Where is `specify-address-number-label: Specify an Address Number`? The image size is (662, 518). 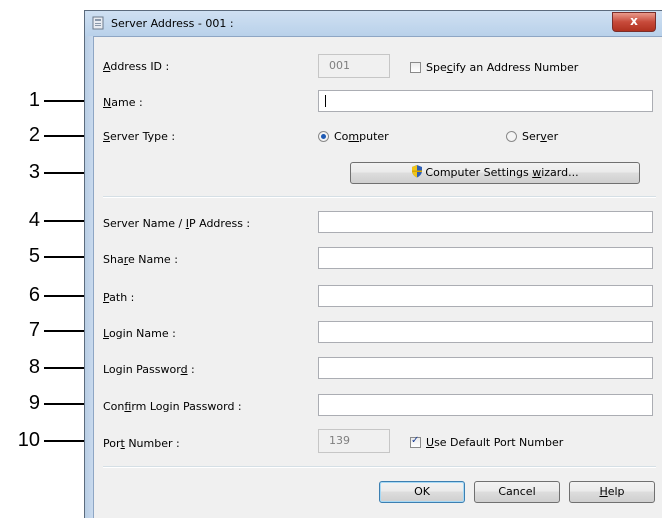 specify-address-number-label: Specify an Address Number is located at coordinates (502, 67).